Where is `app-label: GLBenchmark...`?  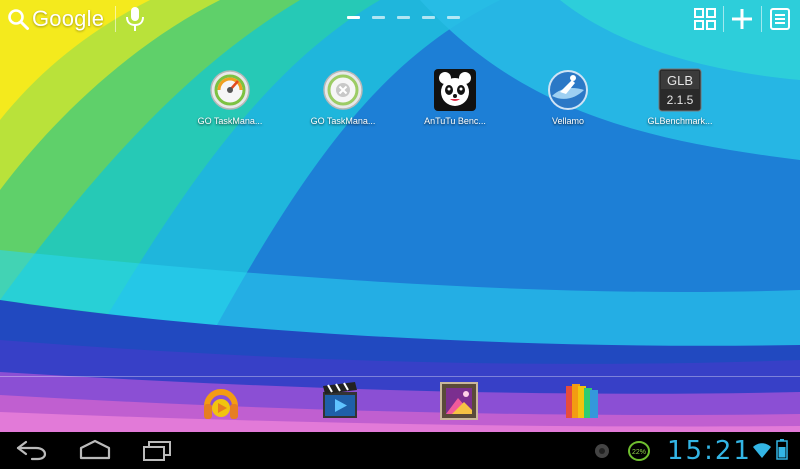
app-label: GLBenchmark... is located at coordinates (680, 121).